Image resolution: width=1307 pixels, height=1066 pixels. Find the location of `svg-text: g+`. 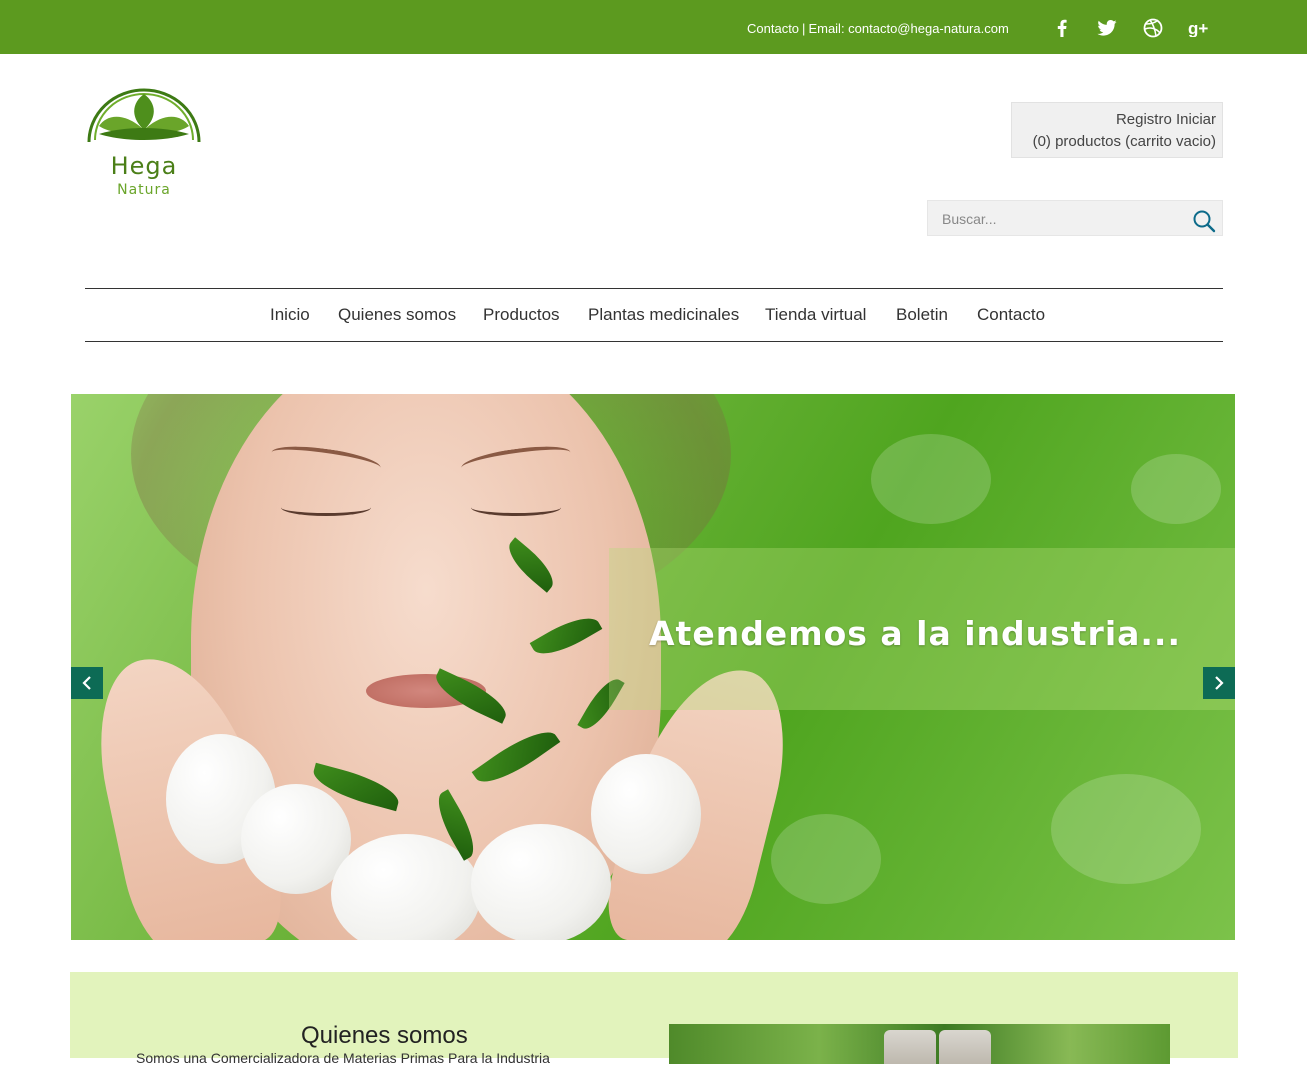

svg-text: g+ is located at coordinates (1198, 28).